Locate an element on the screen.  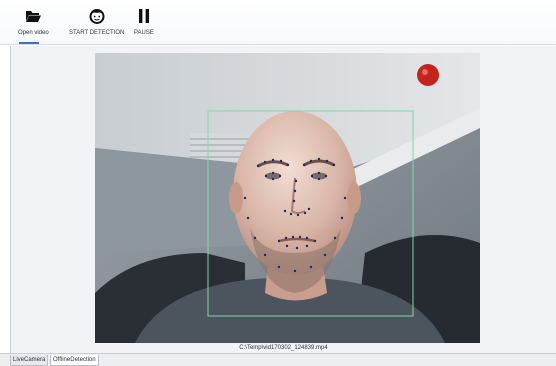
toolbar: Open video START DETECTION PAUSE is located at coordinates (278, 22).